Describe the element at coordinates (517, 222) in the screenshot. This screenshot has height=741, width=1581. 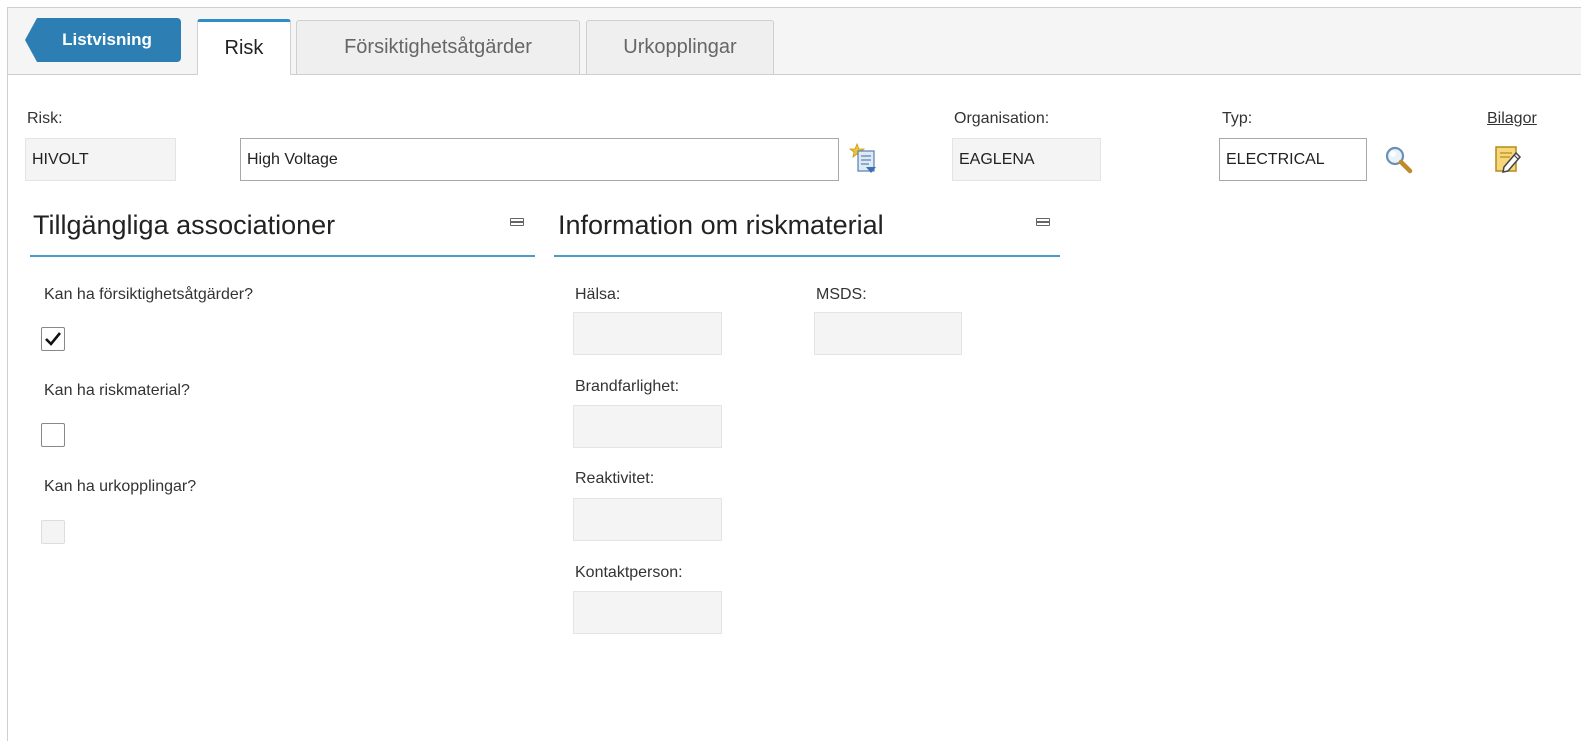
I see `associations-minimize-icon` at that location.